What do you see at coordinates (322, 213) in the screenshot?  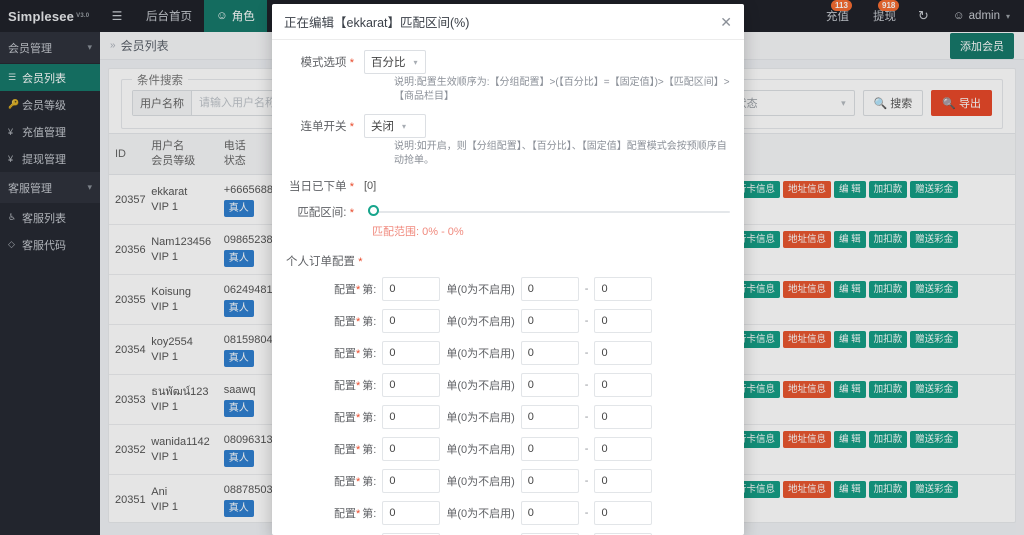 I see `match-range-label-text: 匹配区间:` at bounding box center [322, 213].